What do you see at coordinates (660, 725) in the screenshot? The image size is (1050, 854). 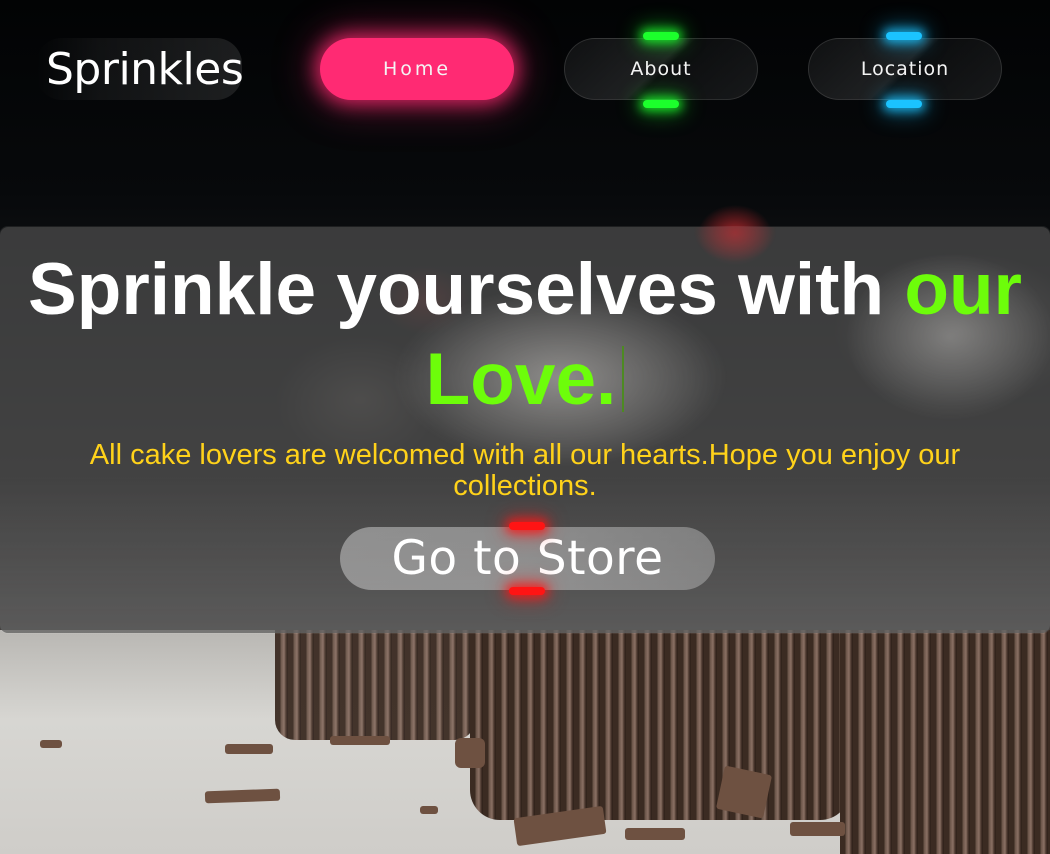 I see `cupcake-liner-center` at bounding box center [660, 725].